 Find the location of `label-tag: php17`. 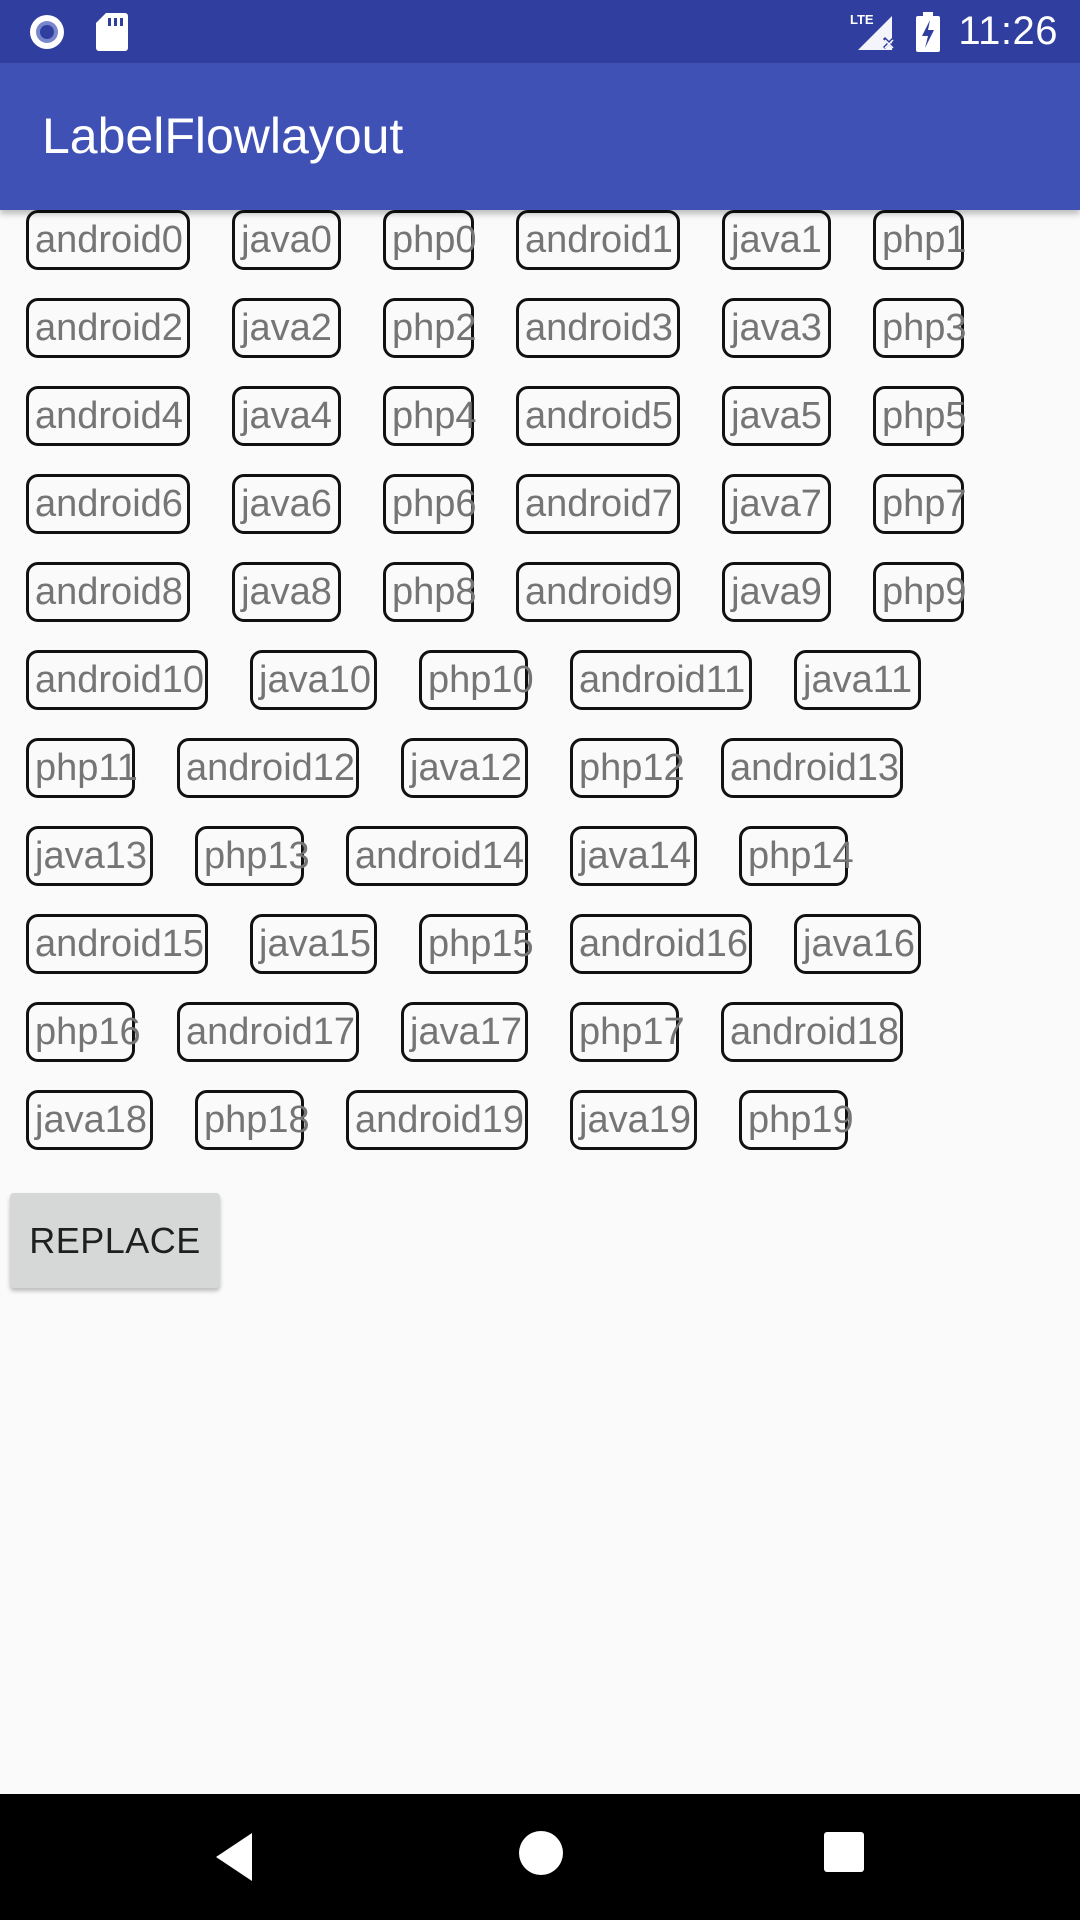

label-tag: php17 is located at coordinates (627, 1032).